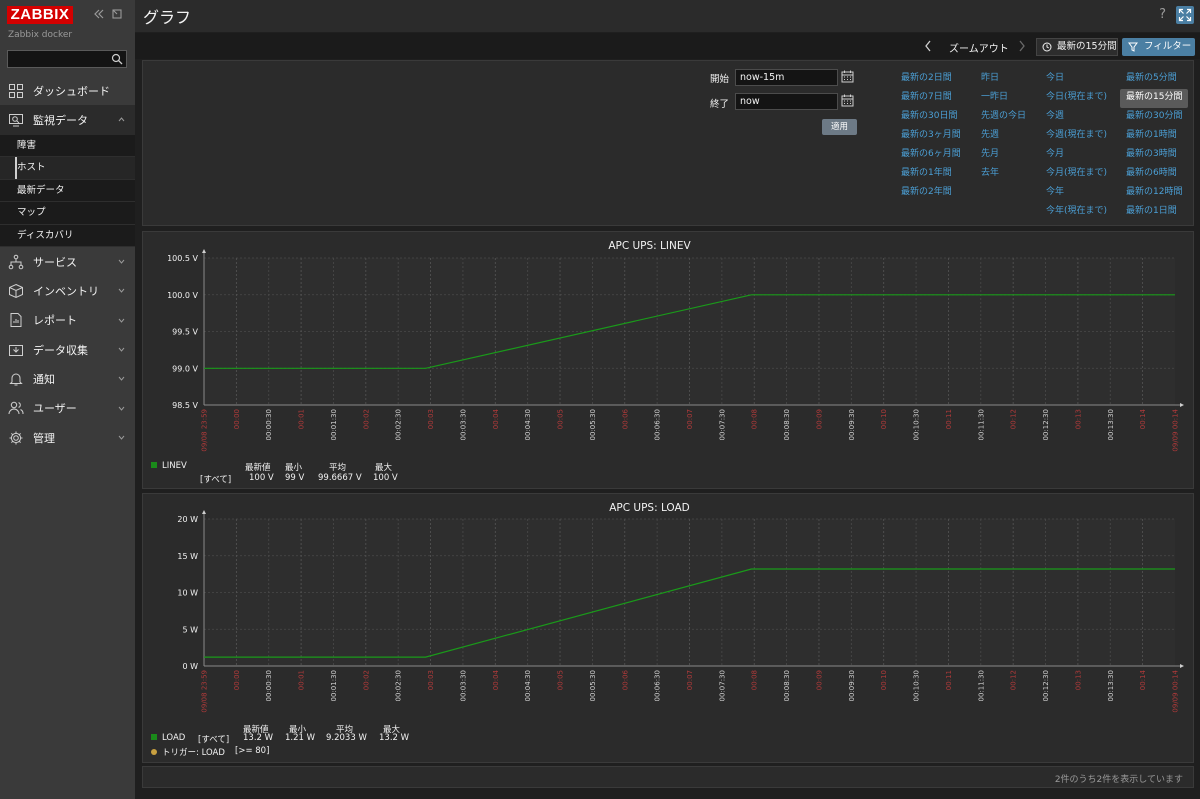  What do you see at coordinates (1076, 193) in the screenshot?
I see `quick-range-link: 今年` at bounding box center [1076, 193].